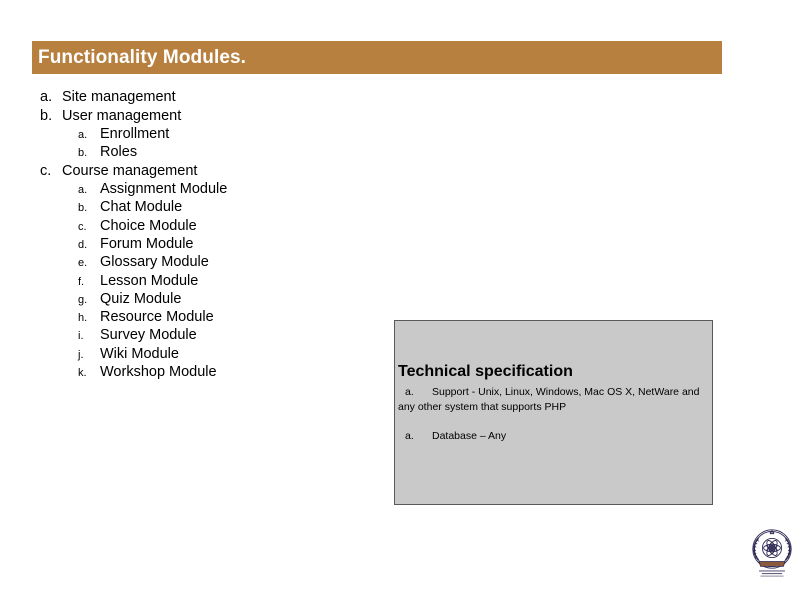 The image size is (800, 600). Describe the element at coordinates (201, 207) in the screenshot. I see `list-item: b. Chat Module` at that location.